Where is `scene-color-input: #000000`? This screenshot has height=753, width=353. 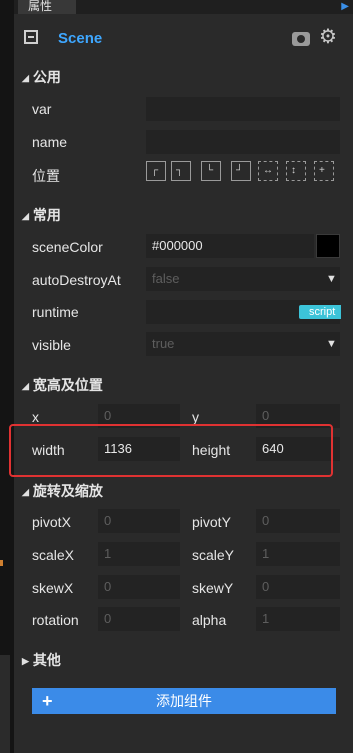 scene-color-input: #000000 is located at coordinates (230, 246).